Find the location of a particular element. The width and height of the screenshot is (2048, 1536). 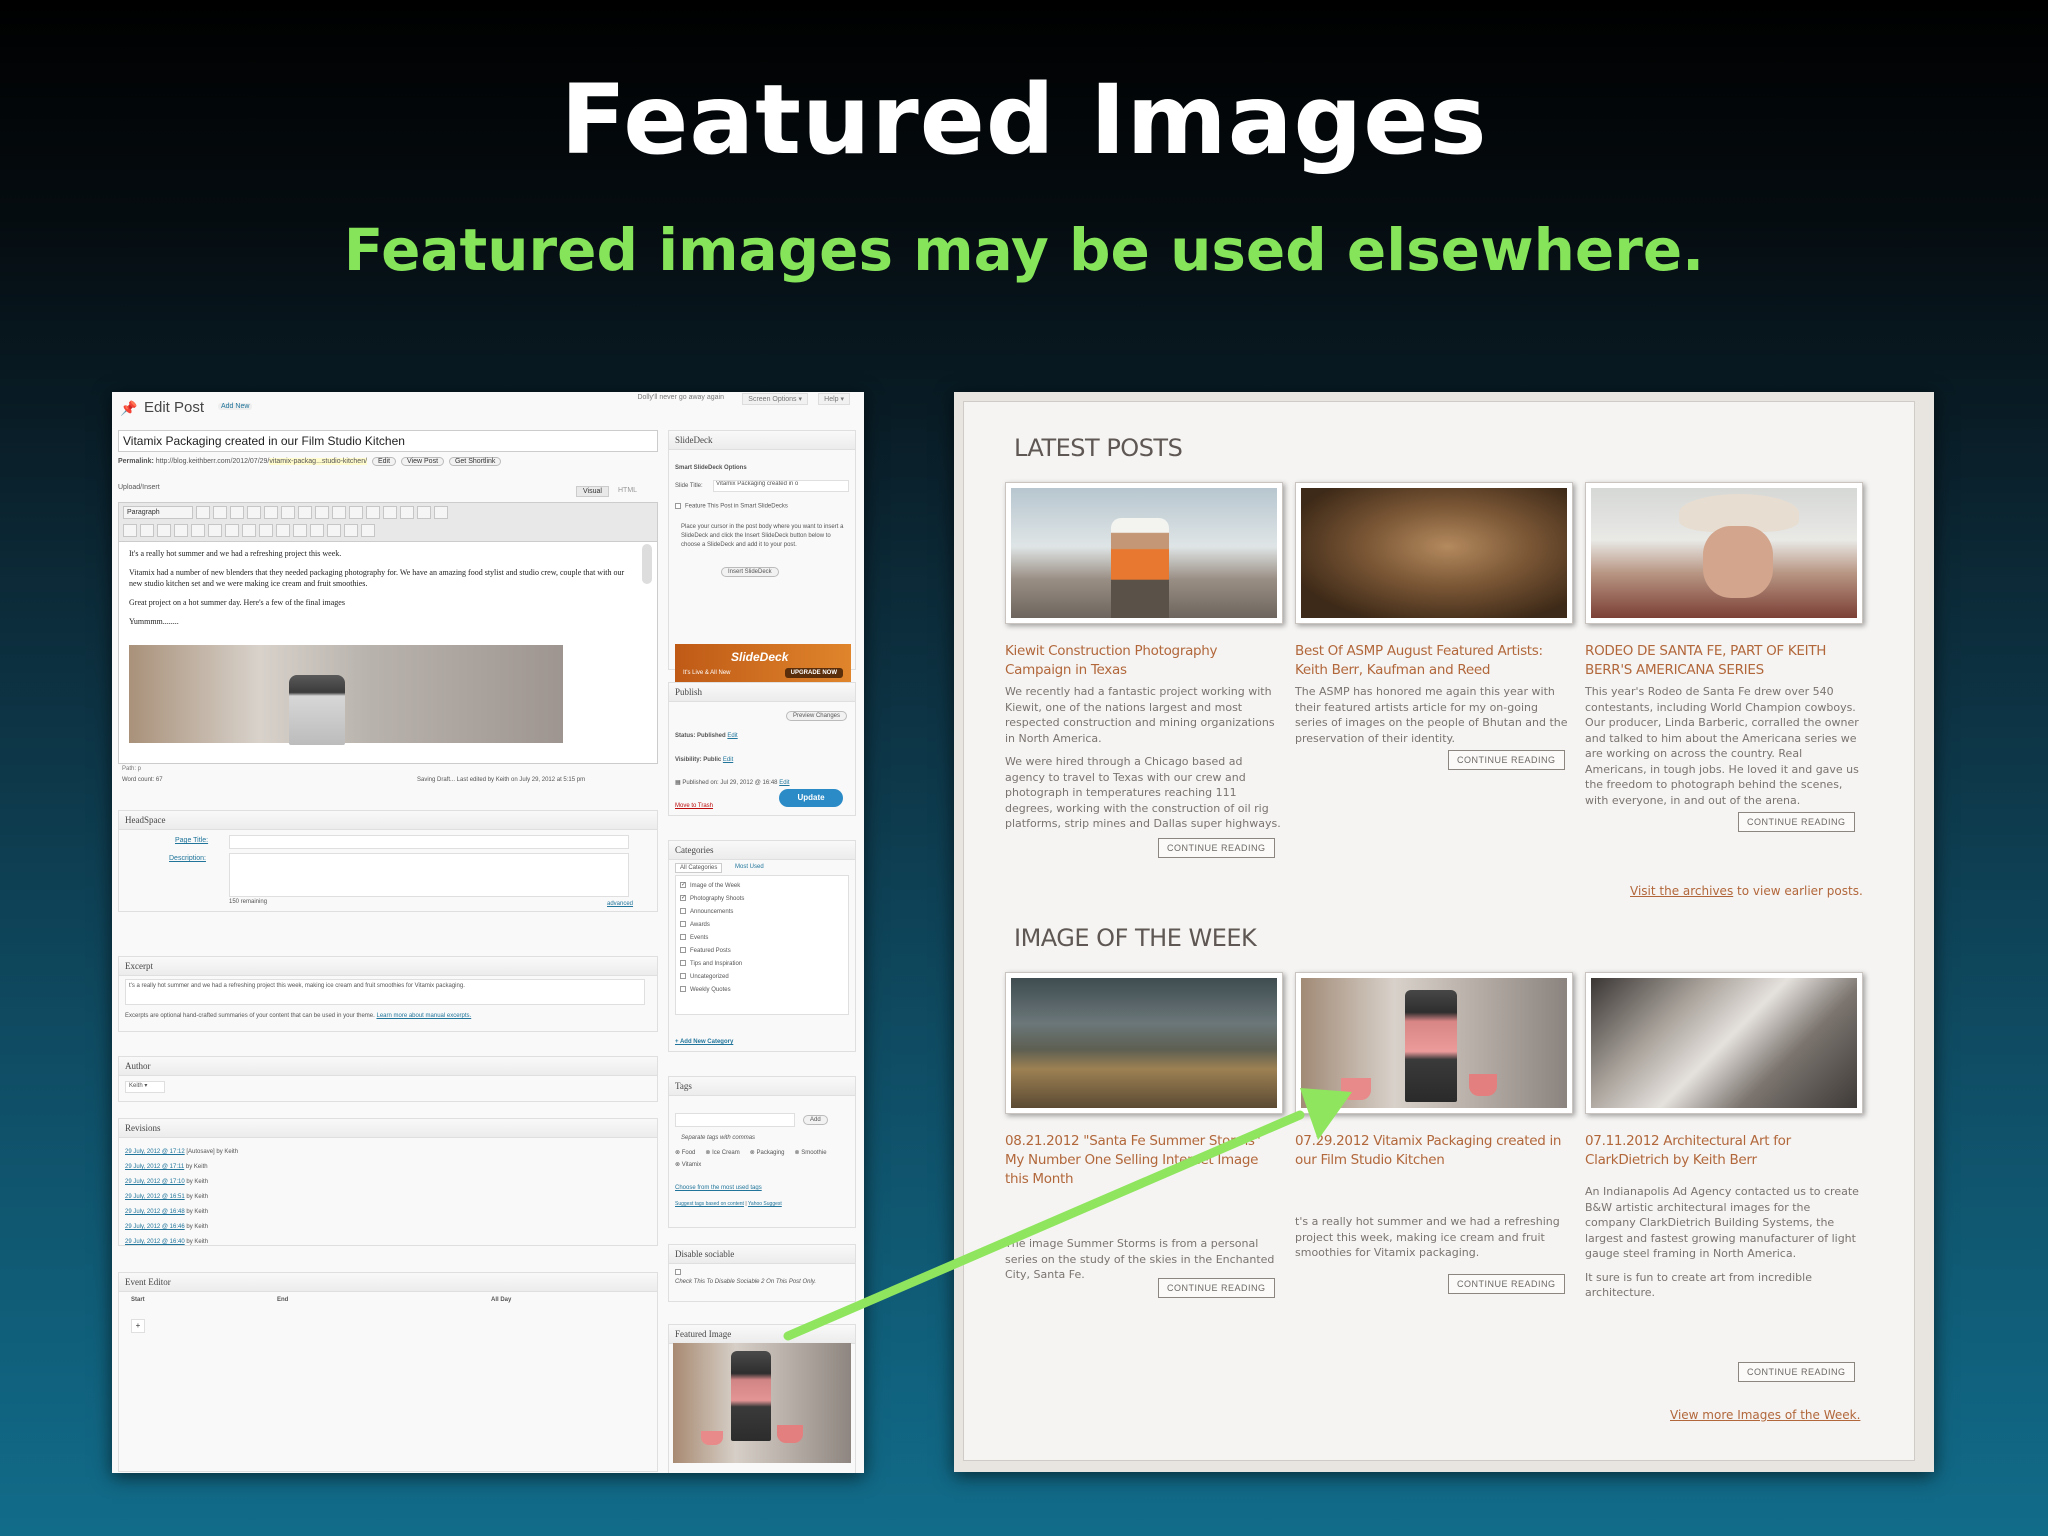

tag-item: ⊗ Food is located at coordinates (685, 1153).